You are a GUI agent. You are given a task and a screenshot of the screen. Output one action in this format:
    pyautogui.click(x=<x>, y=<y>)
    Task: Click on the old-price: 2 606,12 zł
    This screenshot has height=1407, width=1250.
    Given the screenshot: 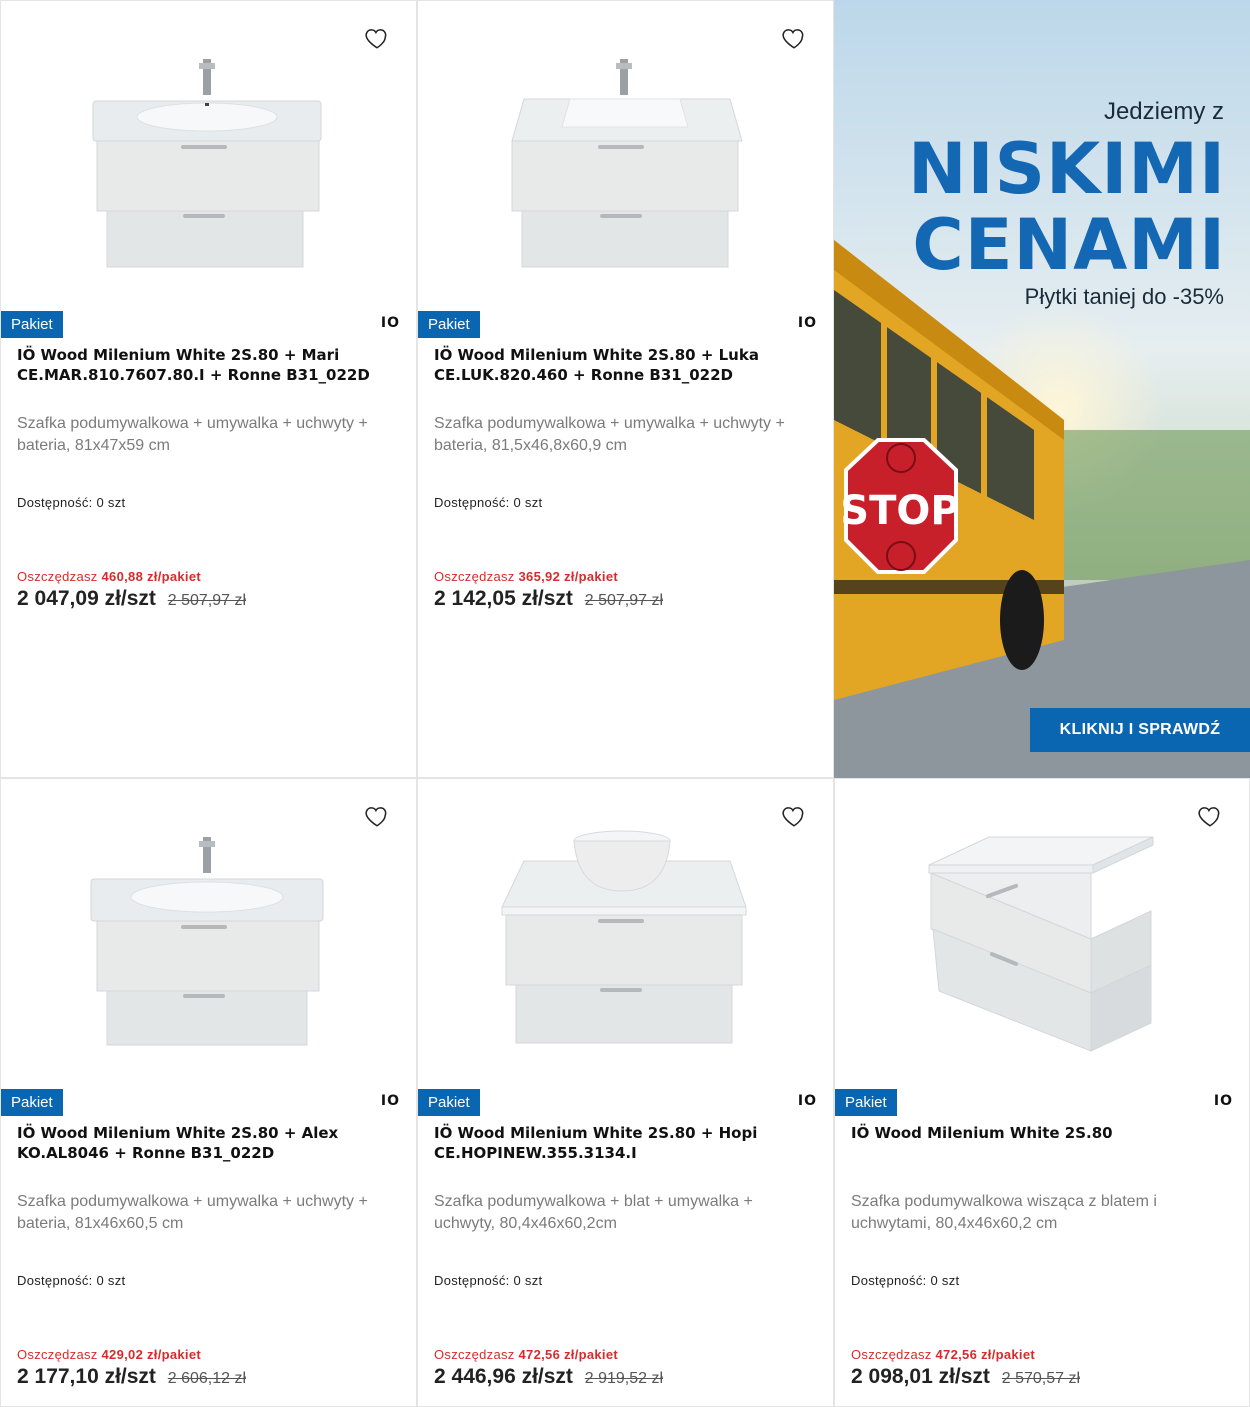 What is the action you would take?
    pyautogui.click(x=207, y=1378)
    